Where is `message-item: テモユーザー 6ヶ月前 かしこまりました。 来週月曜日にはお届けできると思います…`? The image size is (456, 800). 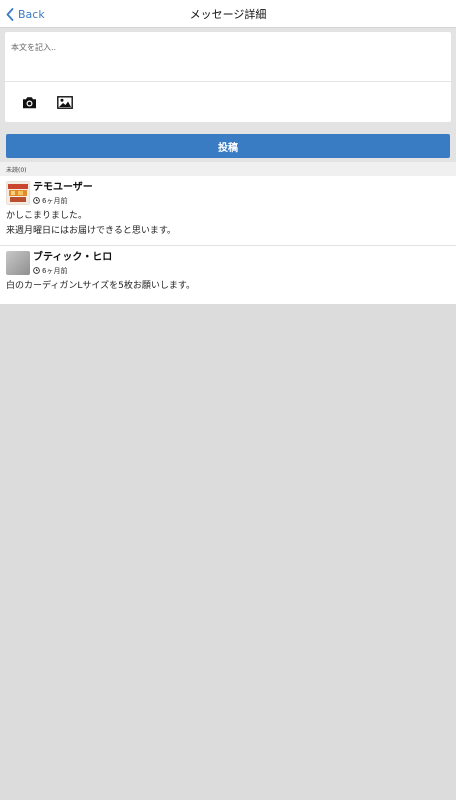
message-item: テモユーザー 6ヶ月前 かしこまりました。 来週月曜日にはお届けできると思います… is located at coordinates (228, 211).